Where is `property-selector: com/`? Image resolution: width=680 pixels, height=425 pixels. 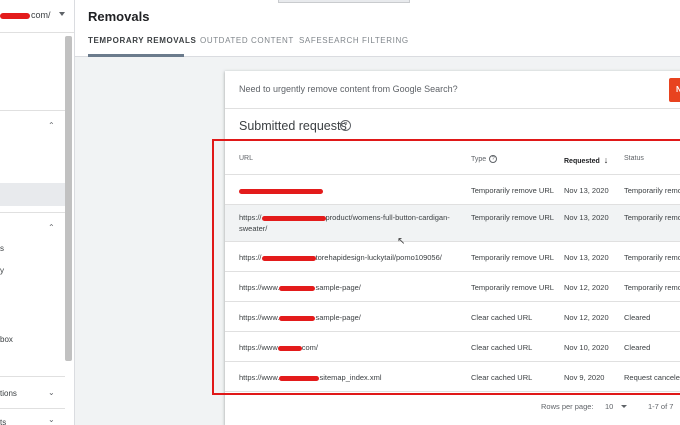
property-selector: com/ is located at coordinates (37, 16).